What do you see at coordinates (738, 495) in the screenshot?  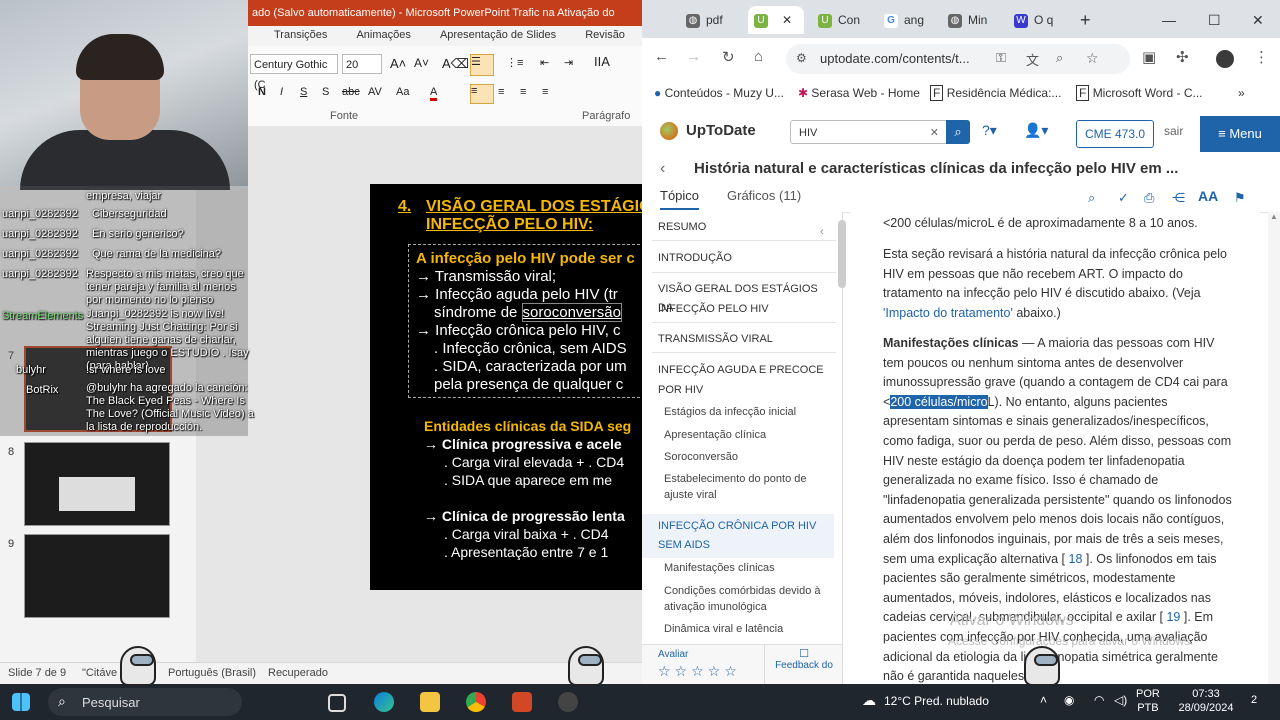 I see `toc-sub-estabelecimento-cont: ajuste viral` at bounding box center [738, 495].